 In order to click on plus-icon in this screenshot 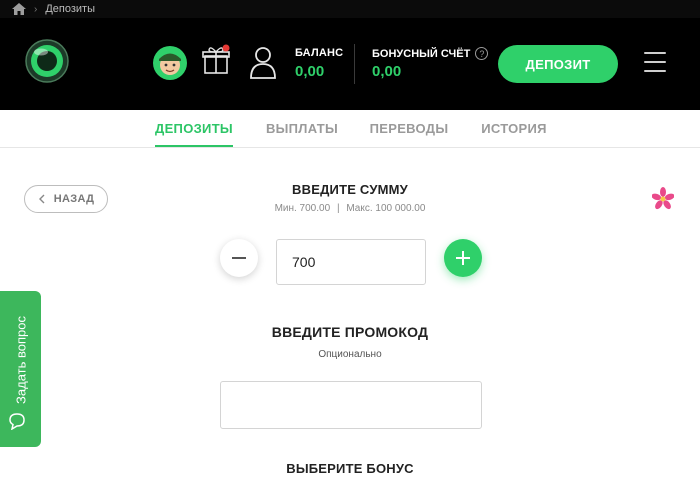, I will do `click(463, 258)`.